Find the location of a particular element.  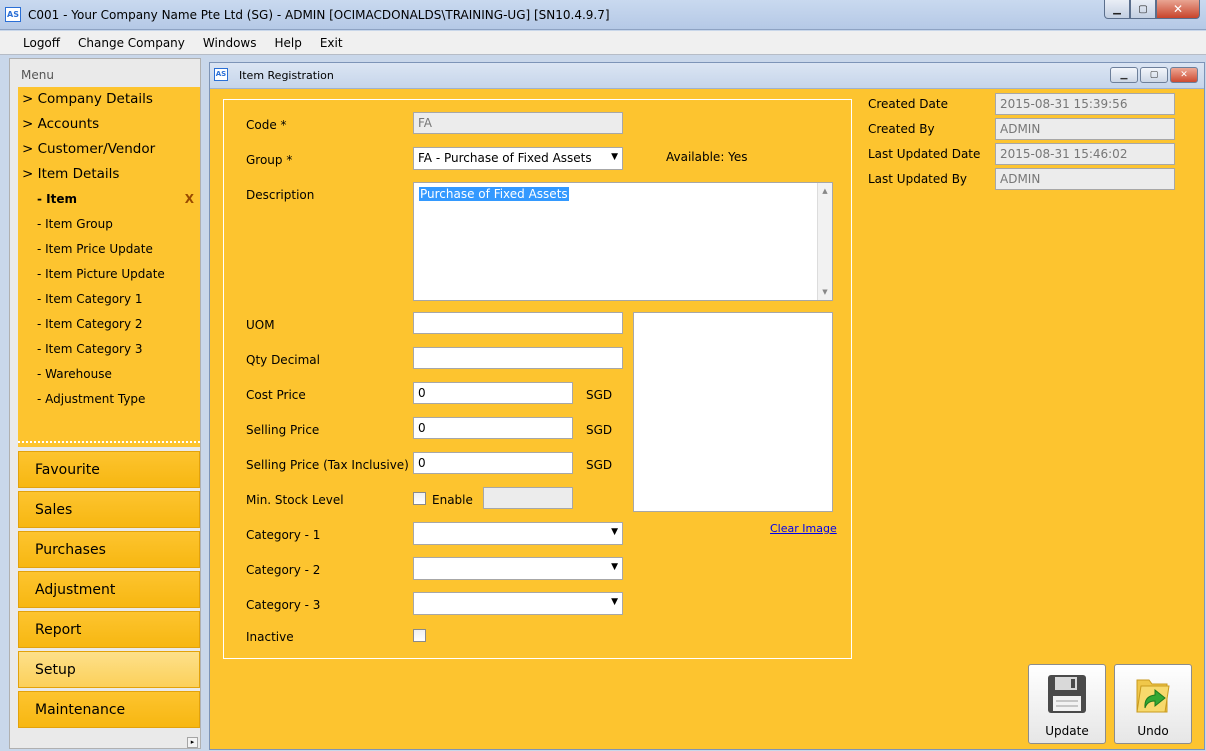

child-app-icon: AS is located at coordinates (221, 74).